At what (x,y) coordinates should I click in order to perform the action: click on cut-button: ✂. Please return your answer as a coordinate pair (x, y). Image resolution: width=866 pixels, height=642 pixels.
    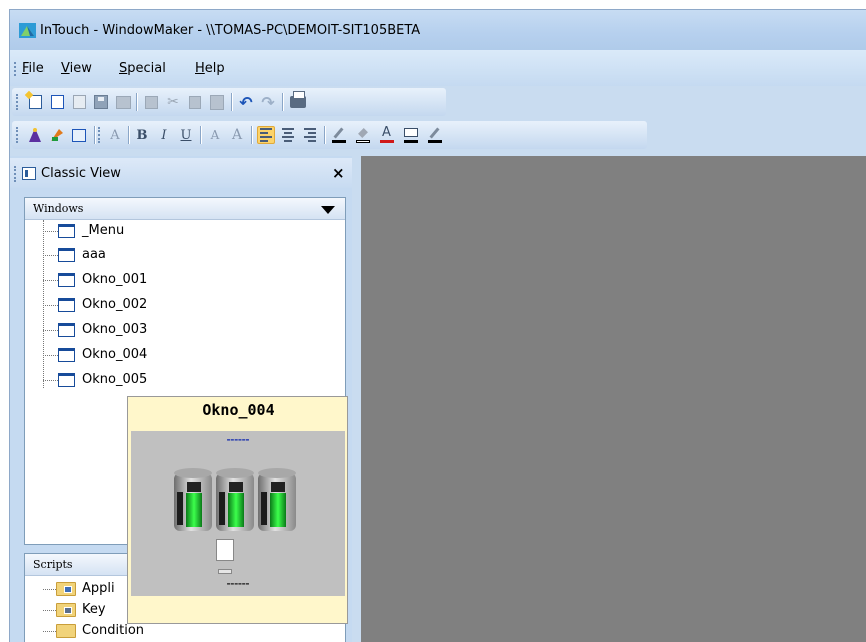
    Looking at the image, I should click on (173, 102).